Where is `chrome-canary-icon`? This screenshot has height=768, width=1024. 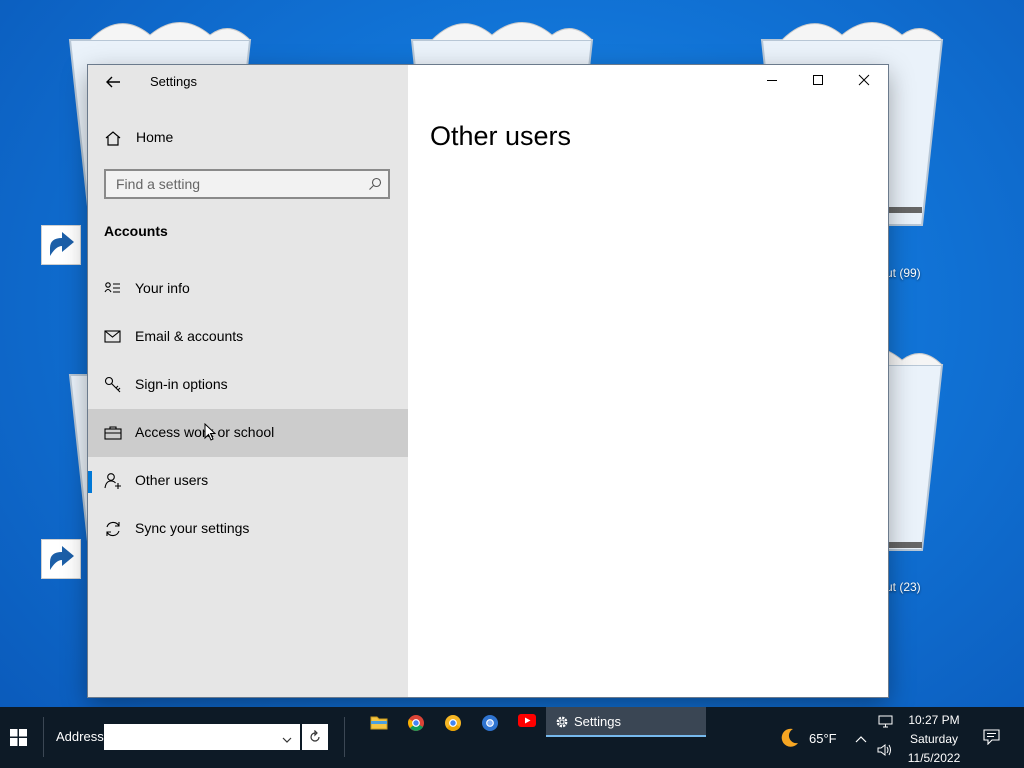 chrome-canary-icon is located at coordinates (453, 722).